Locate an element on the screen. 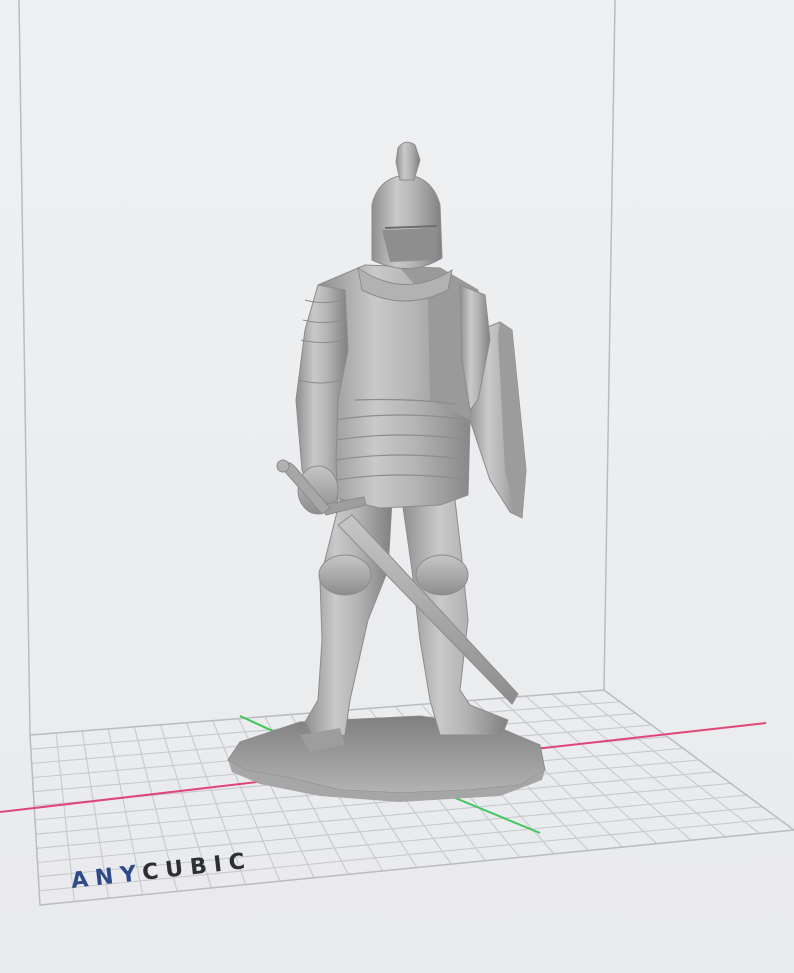  logo-part-any: ANY is located at coordinates (107, 877).